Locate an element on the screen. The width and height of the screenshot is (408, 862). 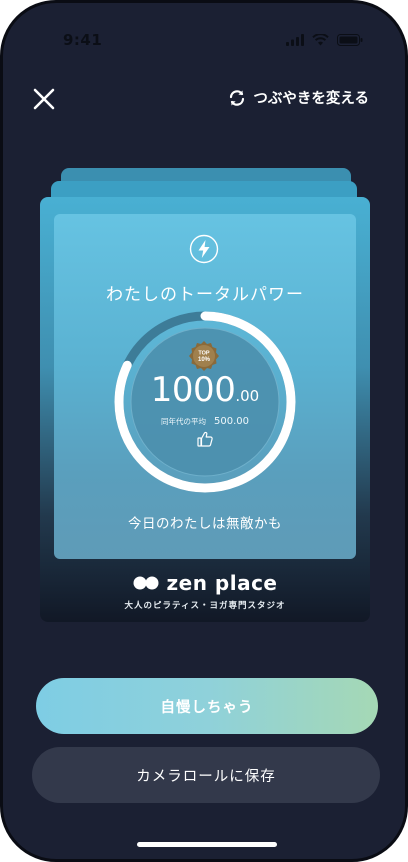
score-decimal: .00 is located at coordinates (247, 396).